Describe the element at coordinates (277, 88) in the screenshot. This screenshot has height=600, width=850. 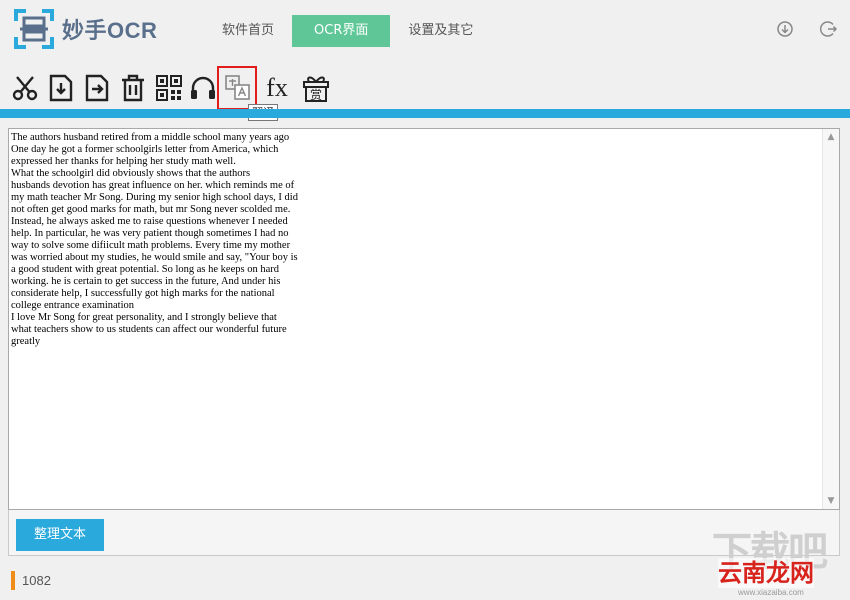
I see `formula-icon: fx` at that location.